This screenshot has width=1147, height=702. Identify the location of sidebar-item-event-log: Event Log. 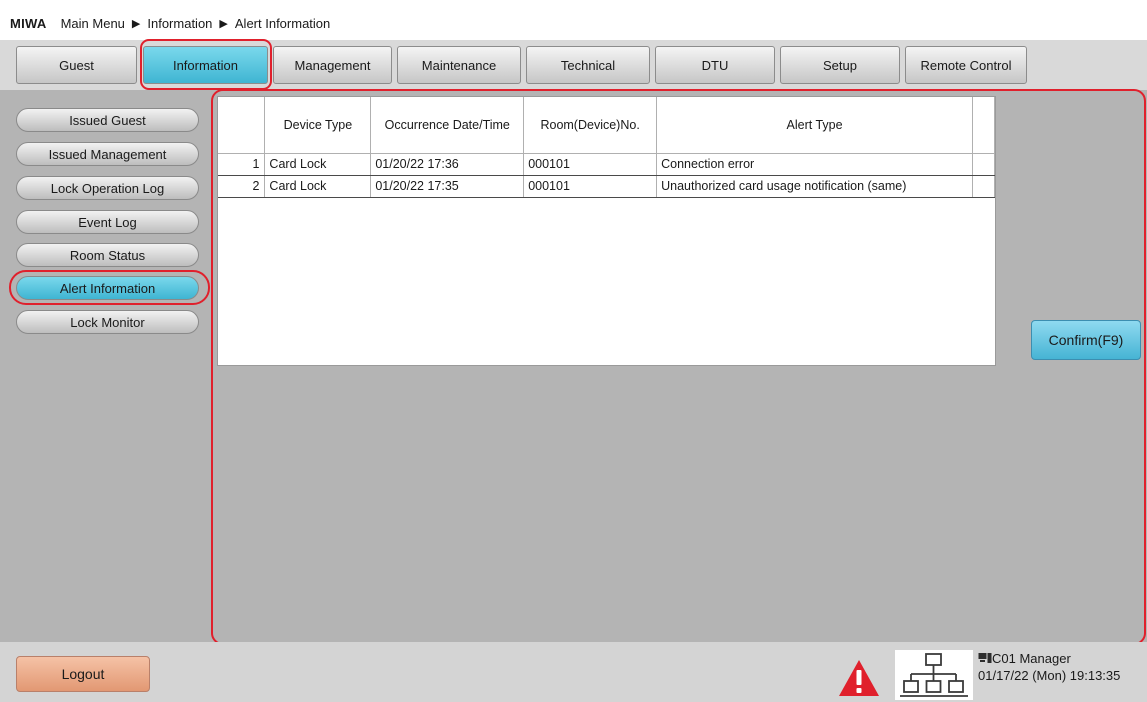
(107, 222).